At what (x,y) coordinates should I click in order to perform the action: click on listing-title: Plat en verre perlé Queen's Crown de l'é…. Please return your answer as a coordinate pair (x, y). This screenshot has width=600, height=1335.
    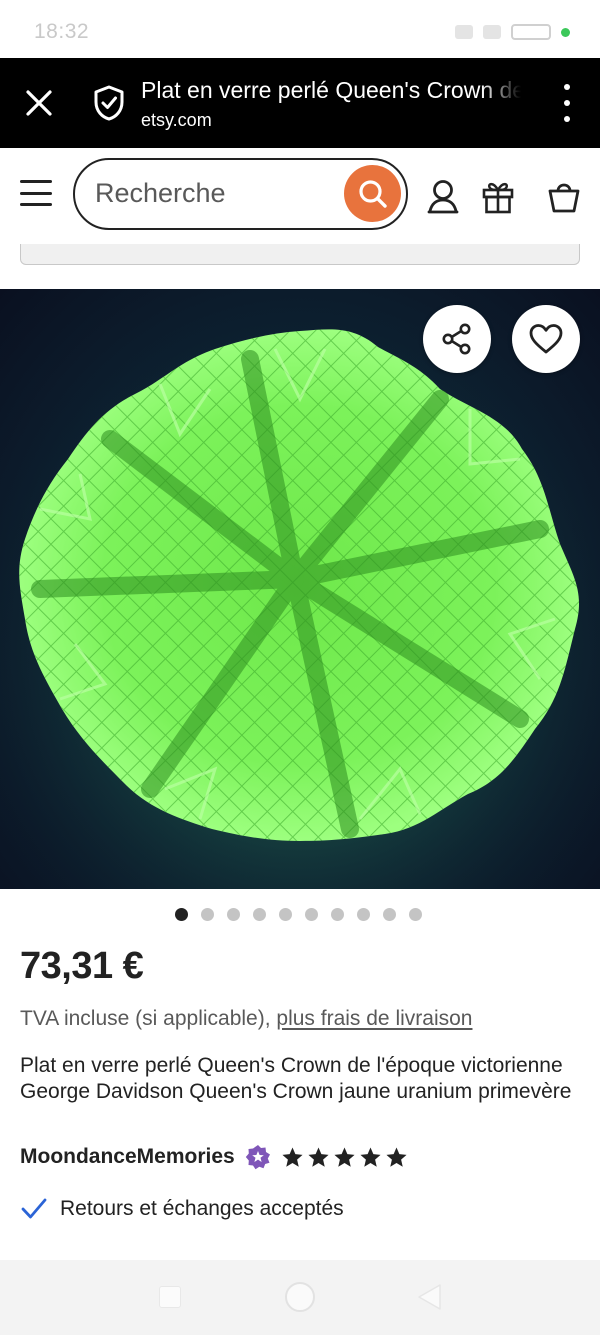
    Looking at the image, I should click on (296, 1078).